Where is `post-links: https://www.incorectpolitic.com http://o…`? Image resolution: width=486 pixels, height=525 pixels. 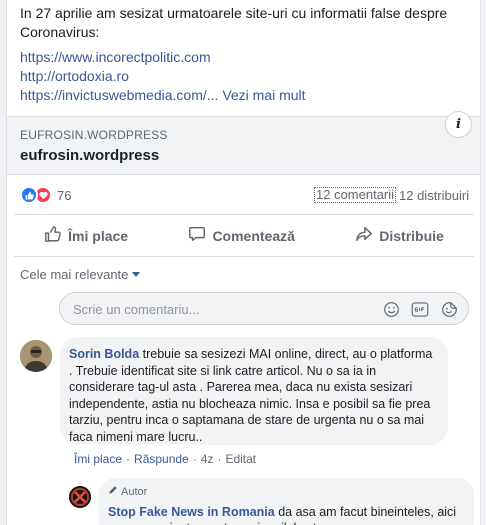 post-links: https://www.incorectpolitic.com http://o… is located at coordinates (163, 76).